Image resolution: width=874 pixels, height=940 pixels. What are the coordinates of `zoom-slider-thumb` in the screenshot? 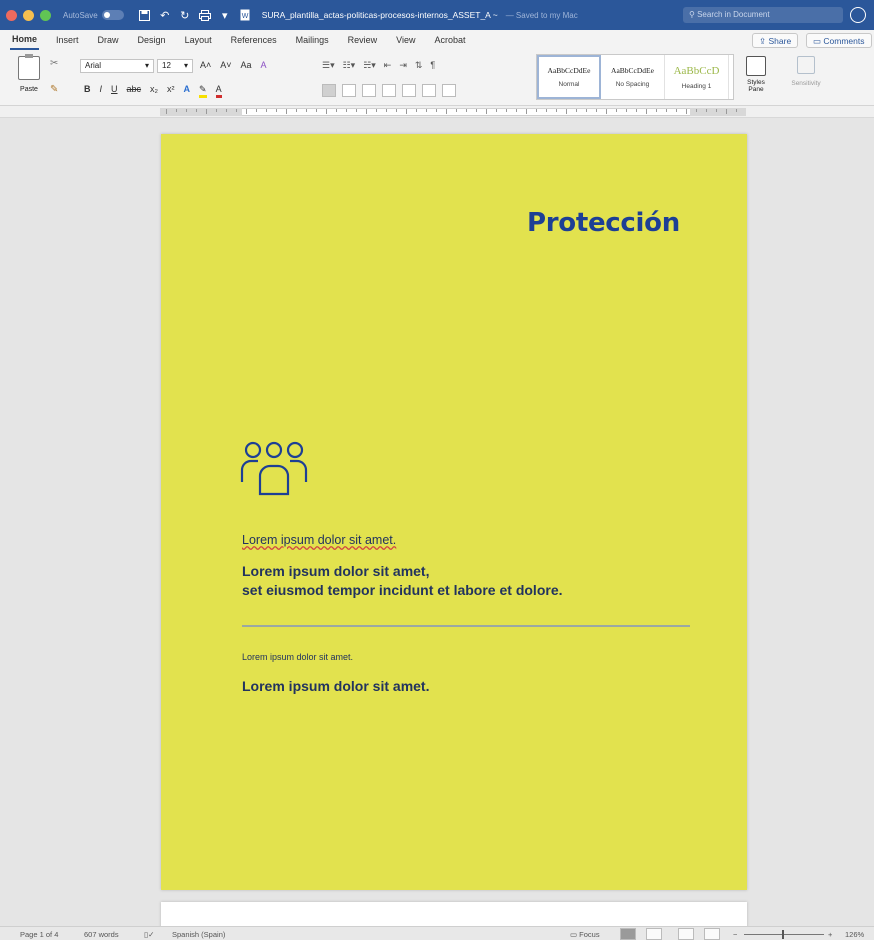 It's located at (783, 934).